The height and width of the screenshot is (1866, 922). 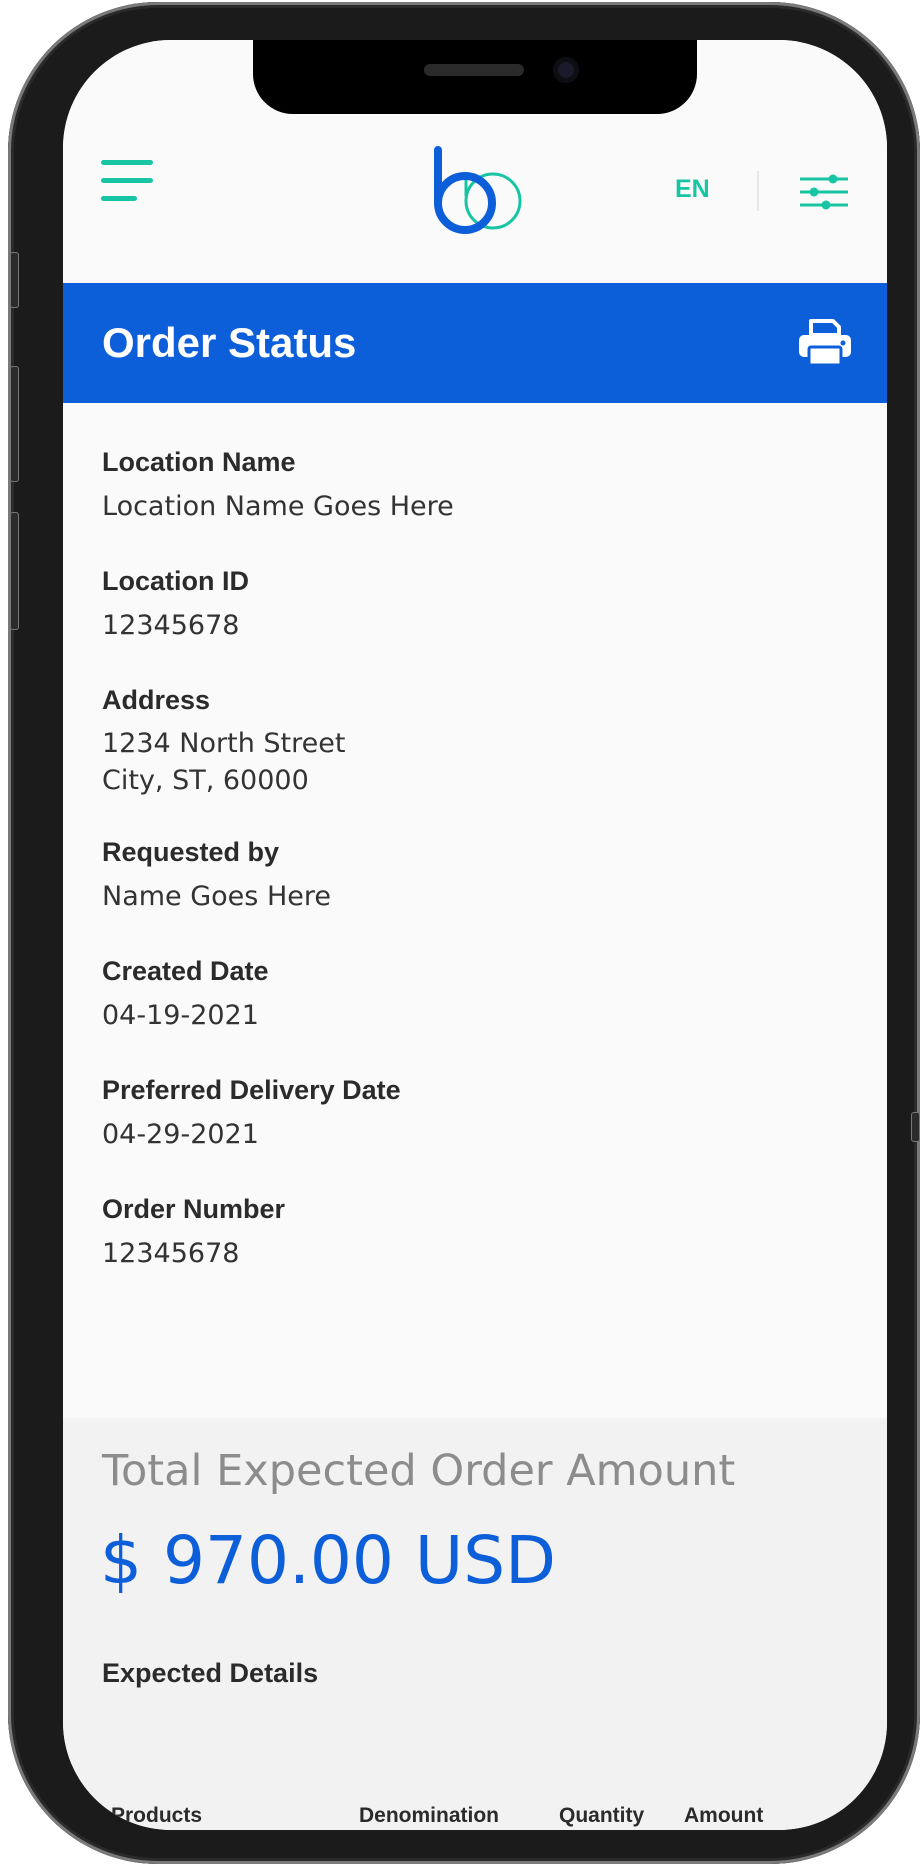 What do you see at coordinates (191, 852) in the screenshot?
I see `field-label: Requested by` at bounding box center [191, 852].